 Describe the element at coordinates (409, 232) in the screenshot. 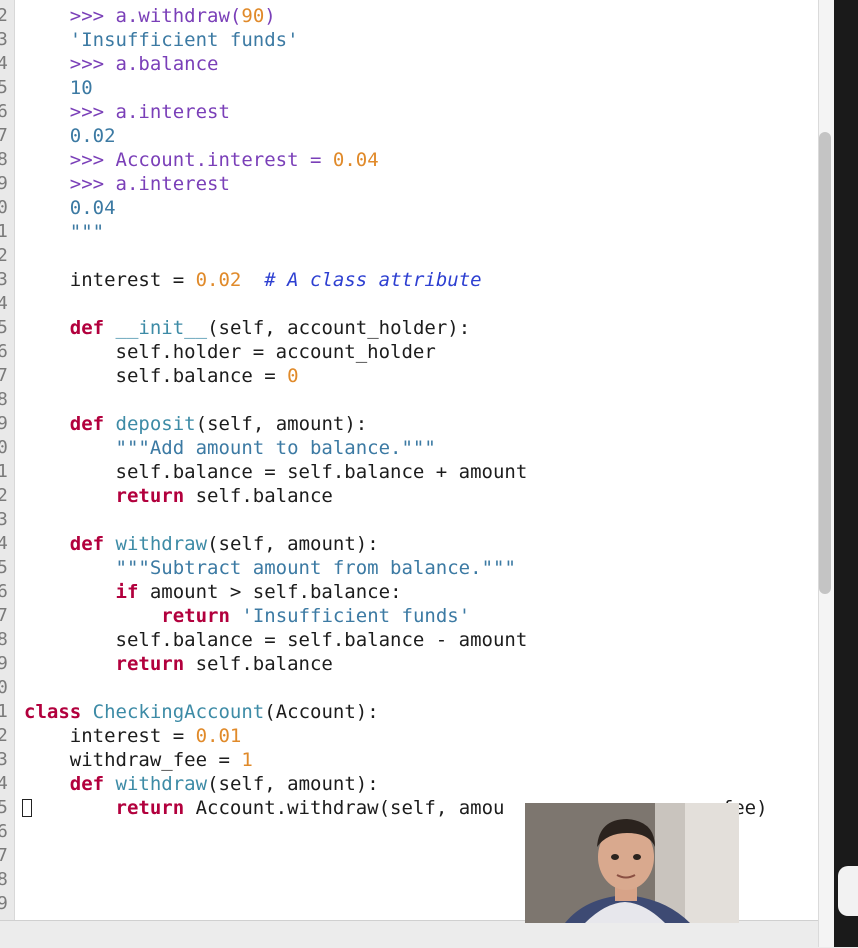

I see `code-line: 1 """` at that location.